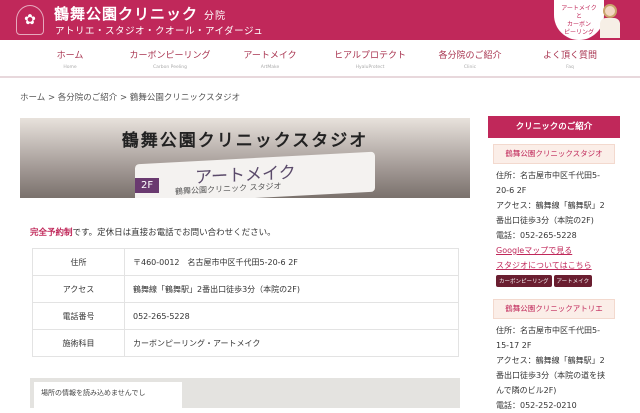 The image size is (640, 413). I want to click on hero-image: 鶴舞公園クリニックスタジオ アートメイク 鶴舞公園クリニック スタジオ 2F, so click(245, 158).